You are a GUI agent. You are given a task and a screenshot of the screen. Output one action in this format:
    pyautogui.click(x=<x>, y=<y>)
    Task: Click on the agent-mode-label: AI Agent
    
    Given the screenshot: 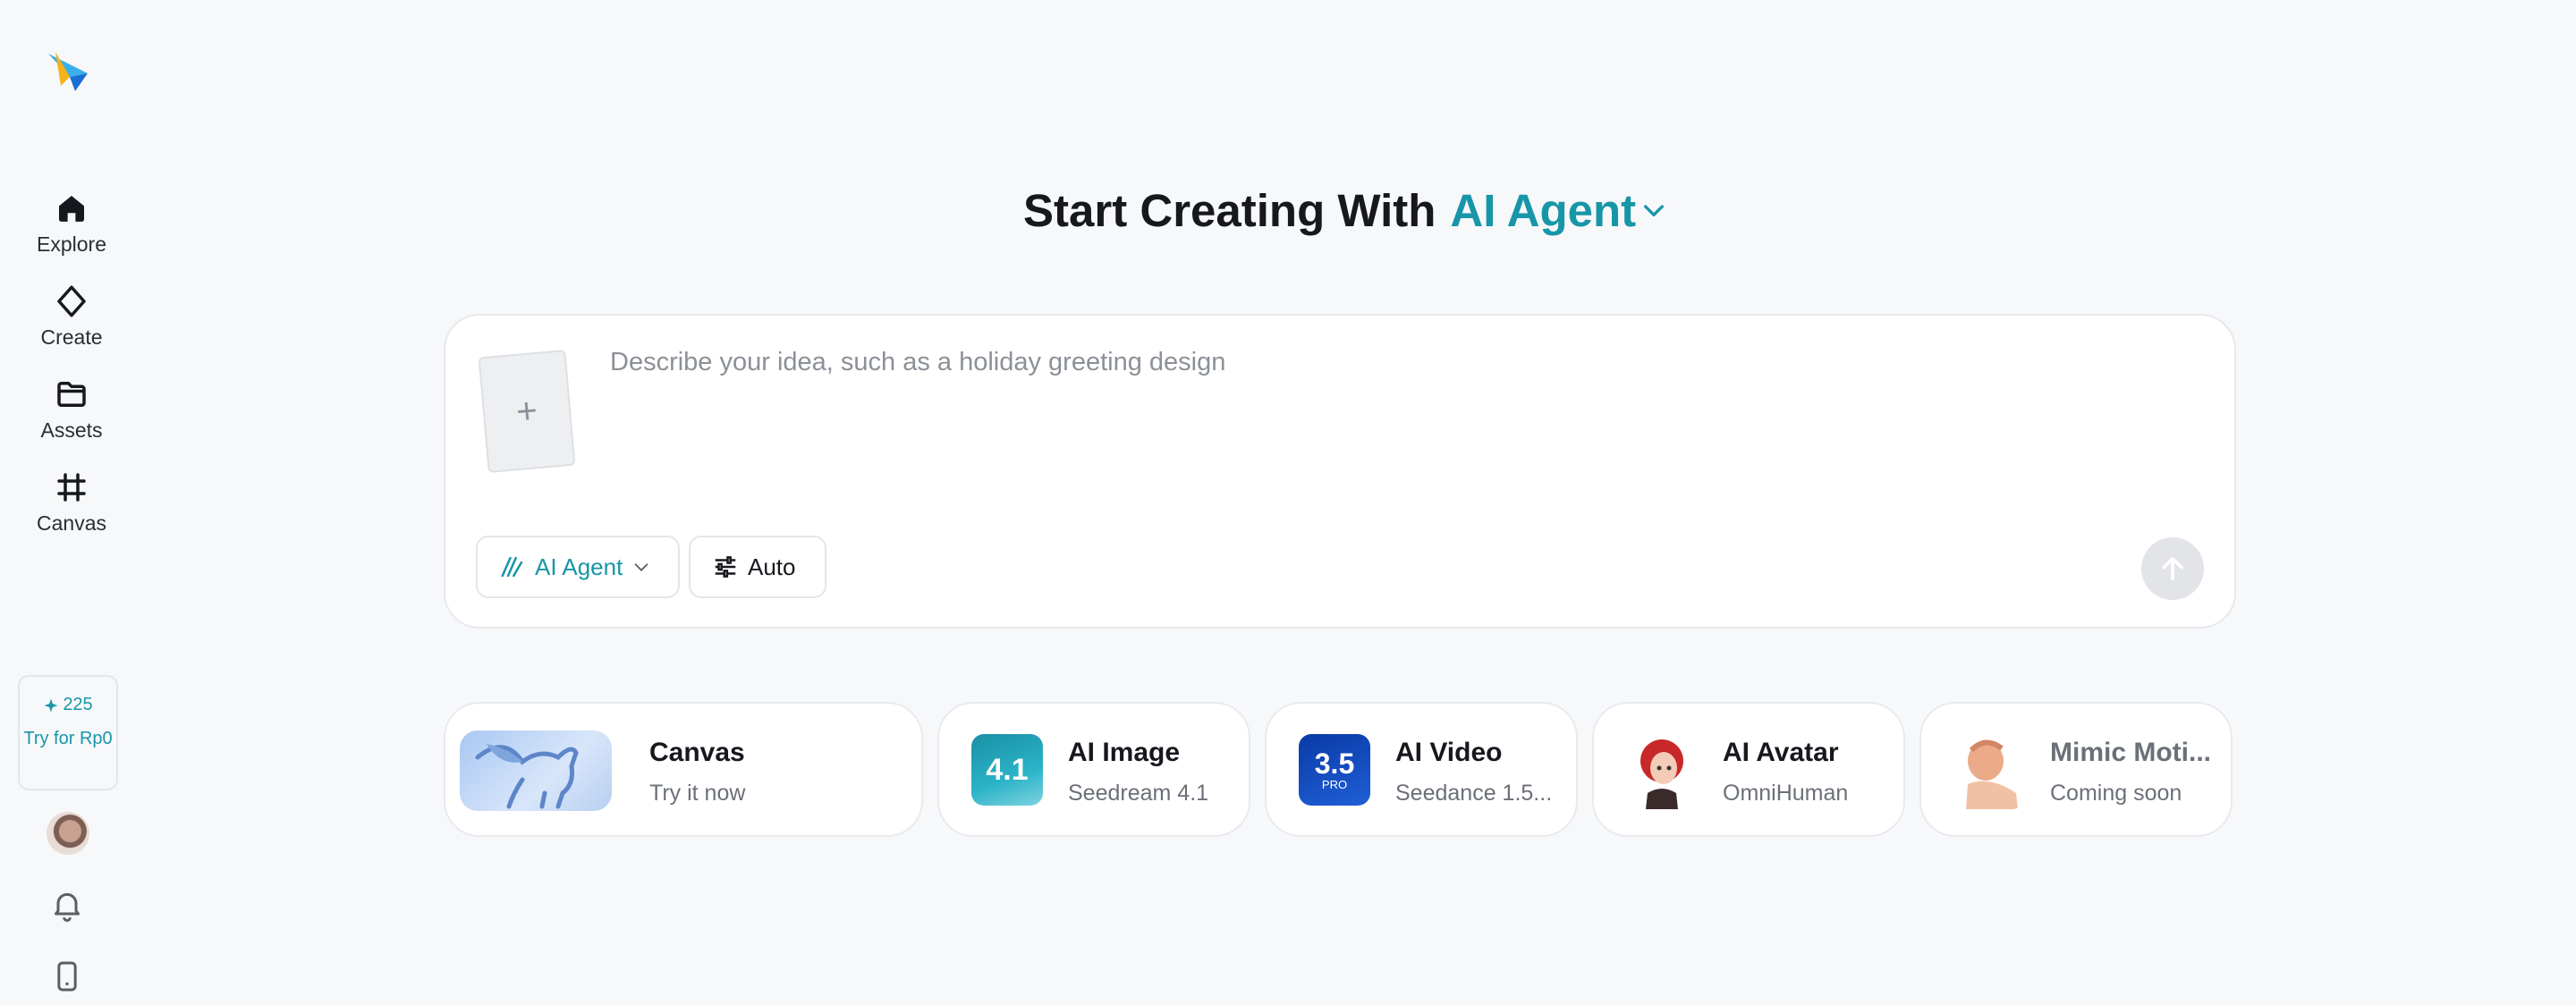 What is the action you would take?
    pyautogui.click(x=579, y=566)
    